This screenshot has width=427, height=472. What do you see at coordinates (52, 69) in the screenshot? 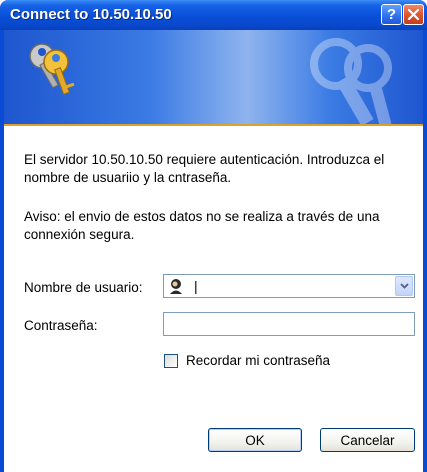
I see `keys-icon` at bounding box center [52, 69].